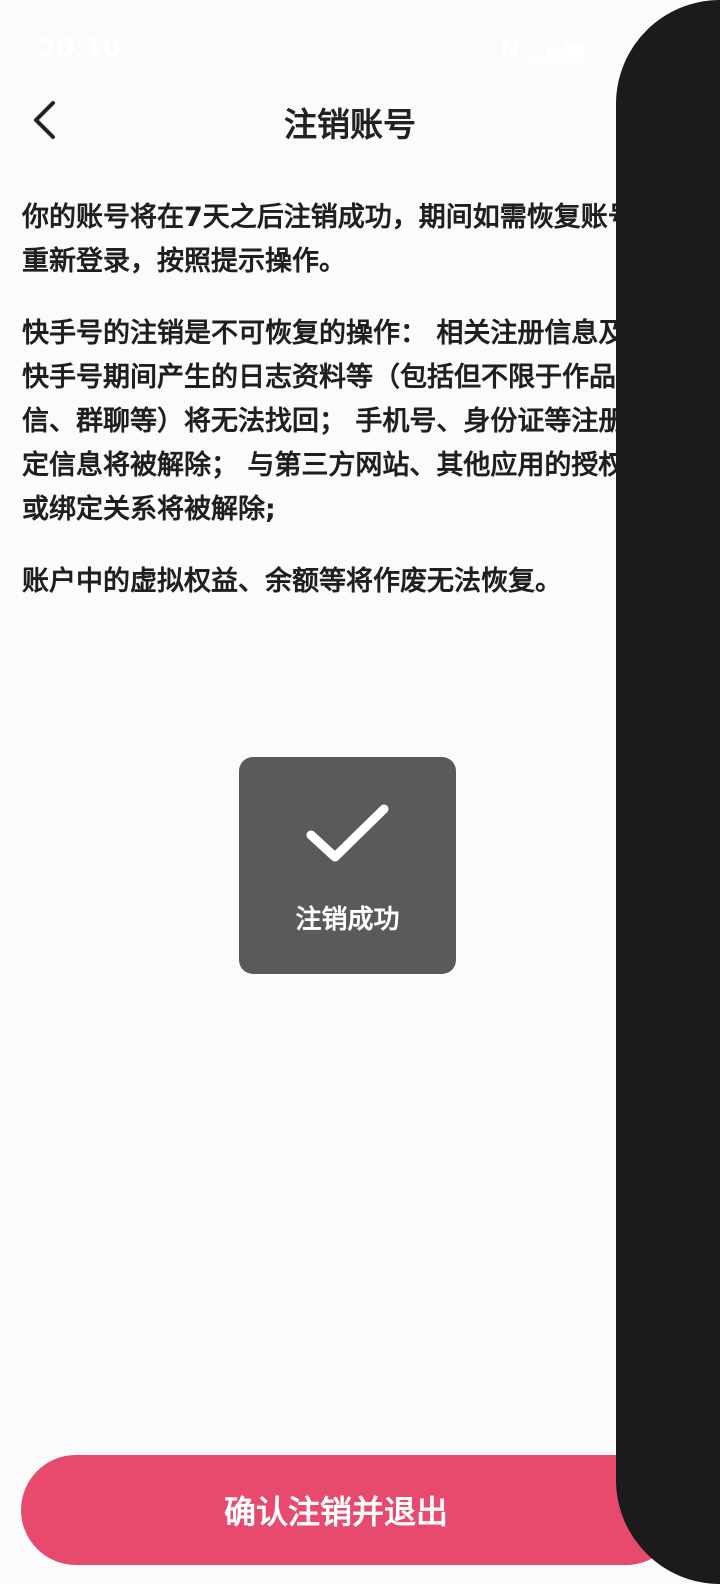 This screenshot has height=1584, width=720. Describe the element at coordinates (355, 239) in the screenshot. I see `notice-paragraph-1: 你的账号将在7天之后注销成功，期间如需恢复账号，可重新登录，按照提示操作。` at that location.